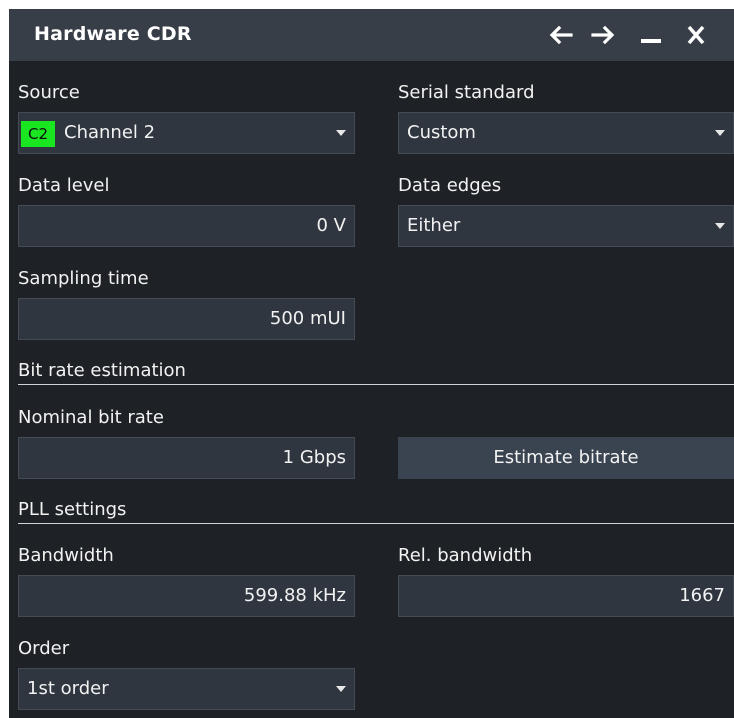 The width and height of the screenshot is (734, 718). I want to click on order-value: 1st order, so click(68, 688).